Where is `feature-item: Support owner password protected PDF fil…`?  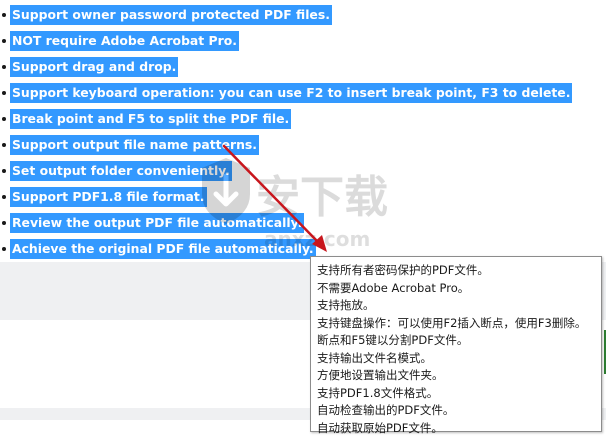
feature-item: Support owner password protected PDF fil… is located at coordinates (166, 15).